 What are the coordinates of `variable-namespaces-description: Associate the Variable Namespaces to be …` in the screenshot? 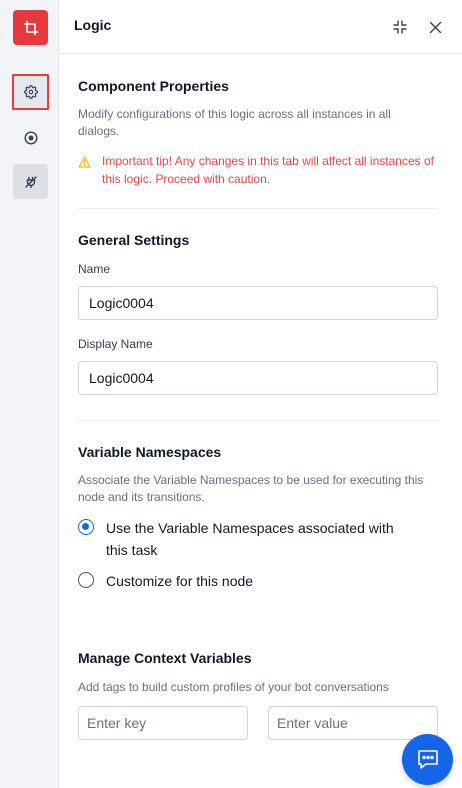 It's located at (251, 488).